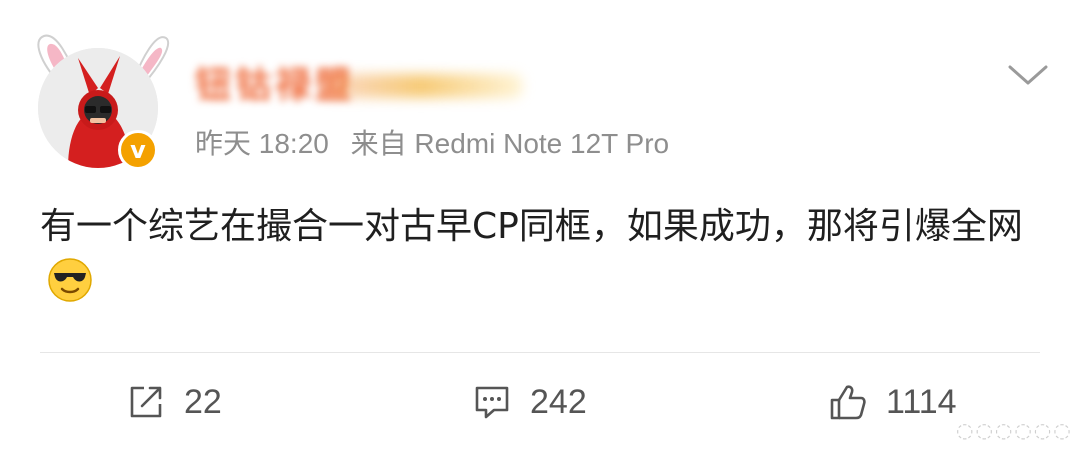  I want to click on repost-button: 22, so click(174, 402).